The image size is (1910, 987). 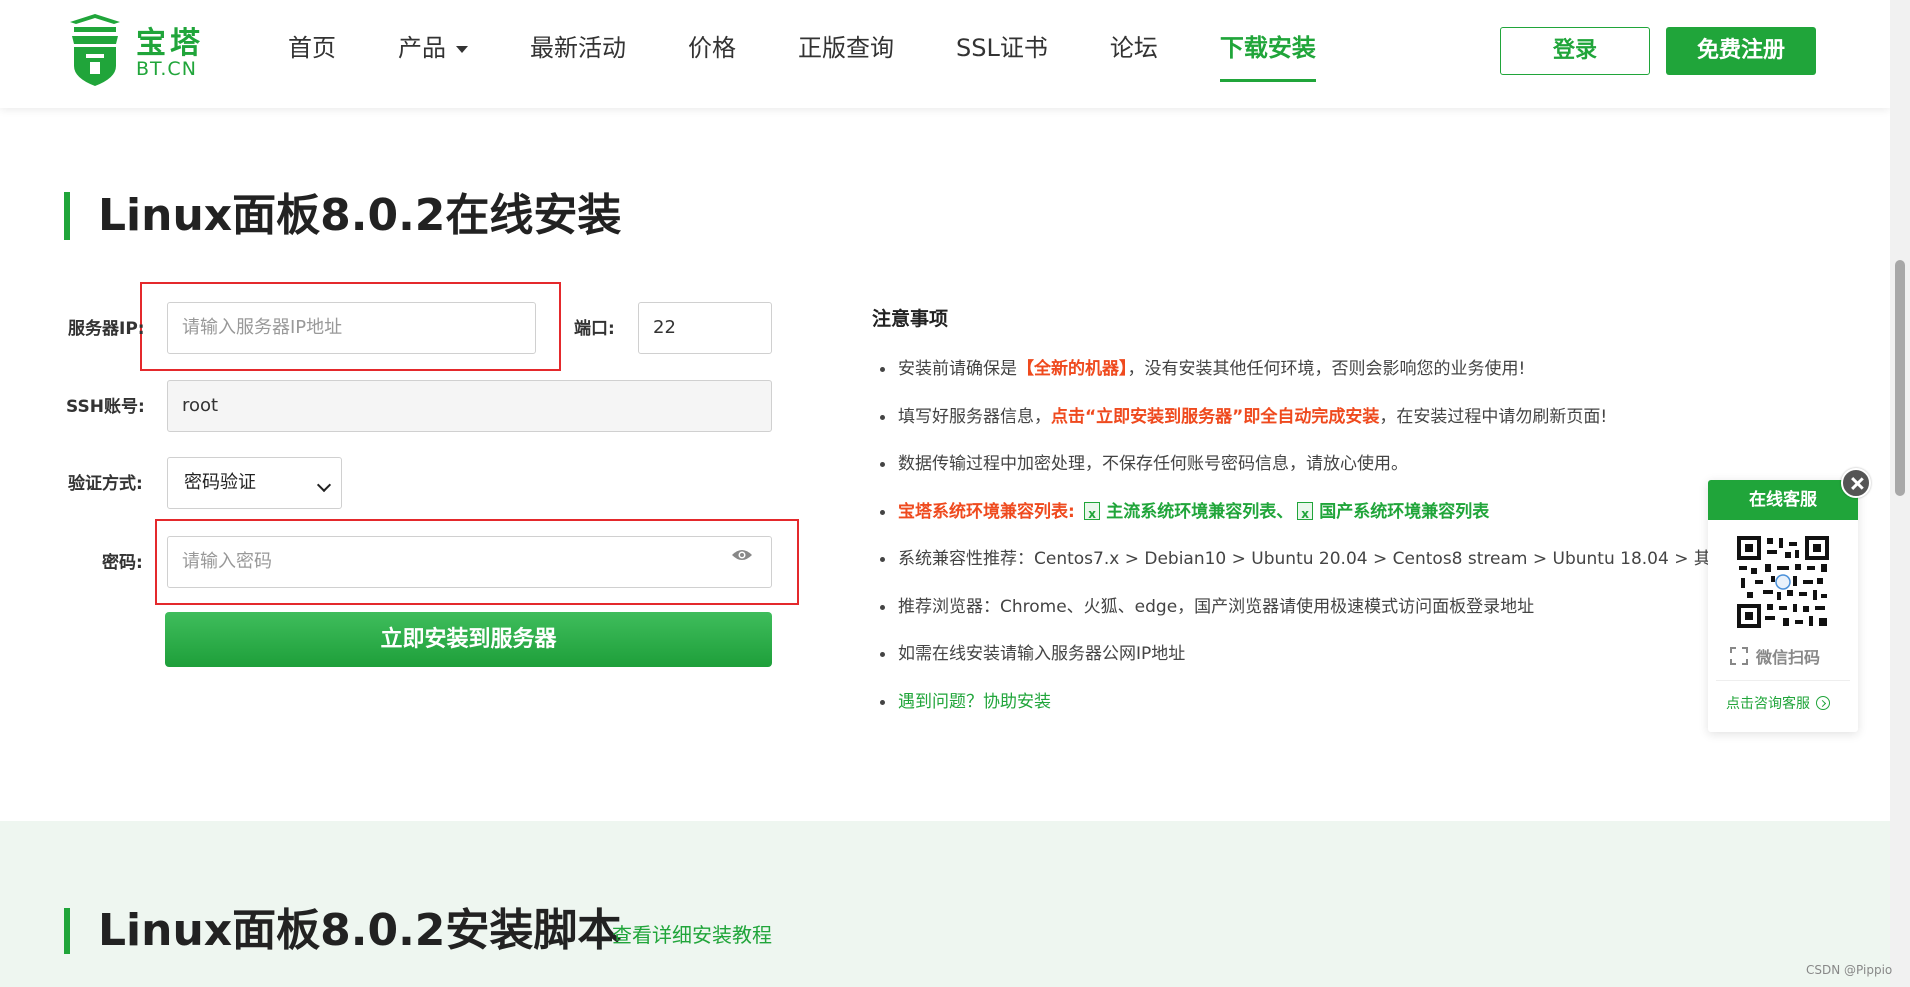 What do you see at coordinates (469, 406) in the screenshot?
I see `ssh-account-input: root` at bounding box center [469, 406].